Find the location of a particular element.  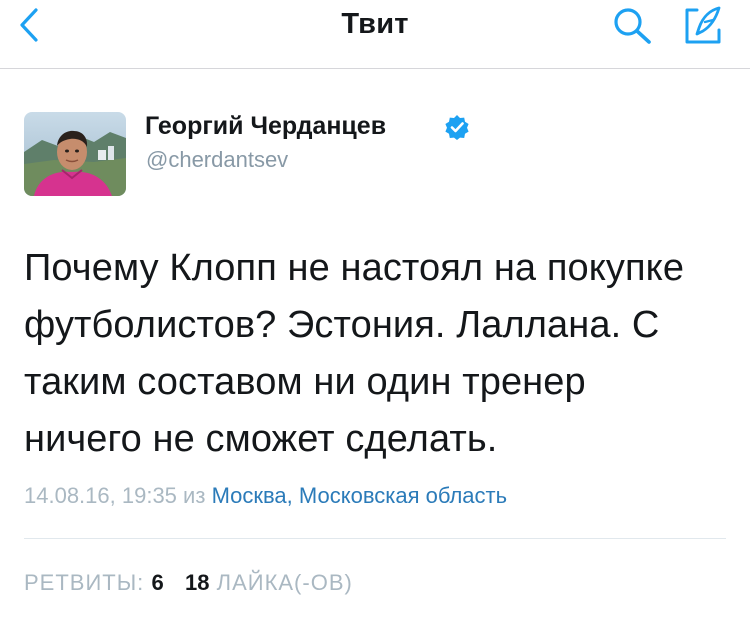

verified-badge-icon is located at coordinates (457, 127).